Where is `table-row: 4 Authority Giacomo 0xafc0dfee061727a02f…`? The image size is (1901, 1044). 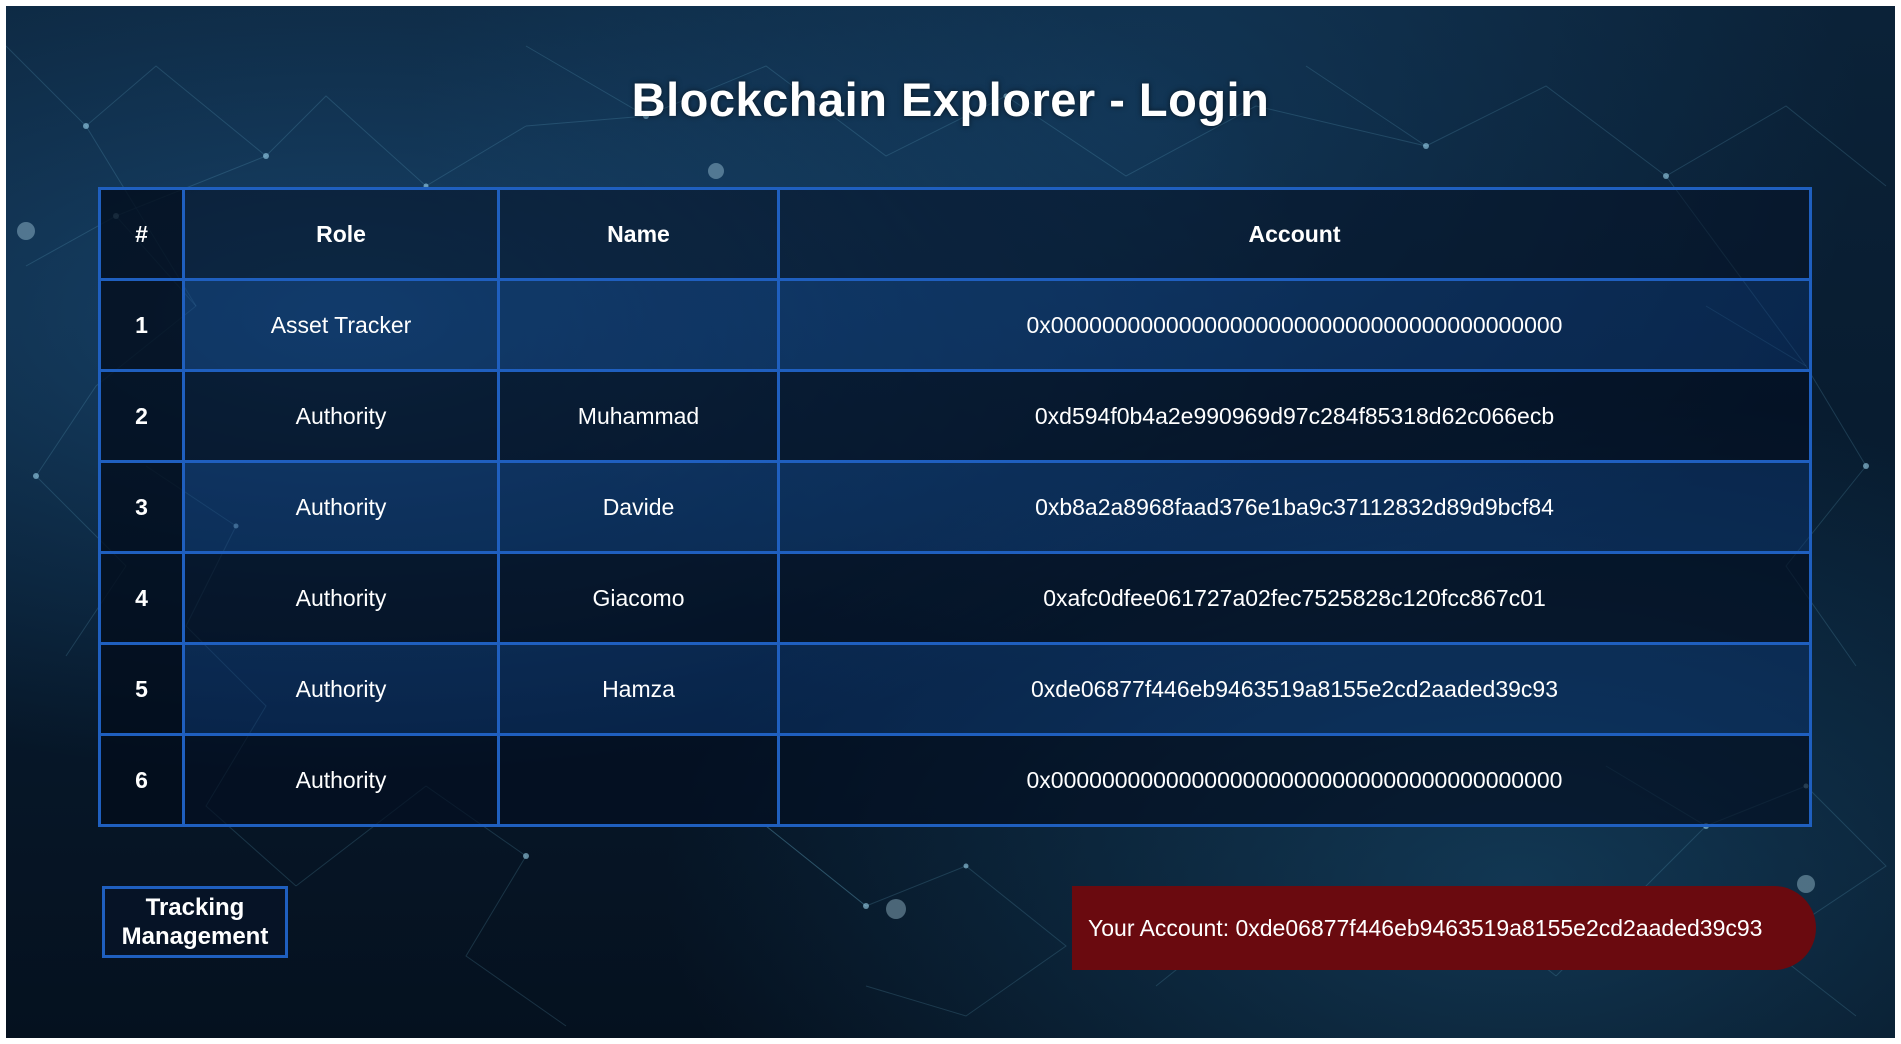 table-row: 4 Authority Giacomo 0xafc0dfee061727a02f… is located at coordinates (955, 598).